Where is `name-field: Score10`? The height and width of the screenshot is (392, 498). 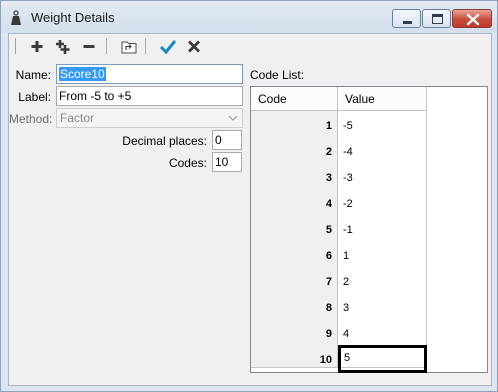
name-field: Score10 is located at coordinates (149, 74).